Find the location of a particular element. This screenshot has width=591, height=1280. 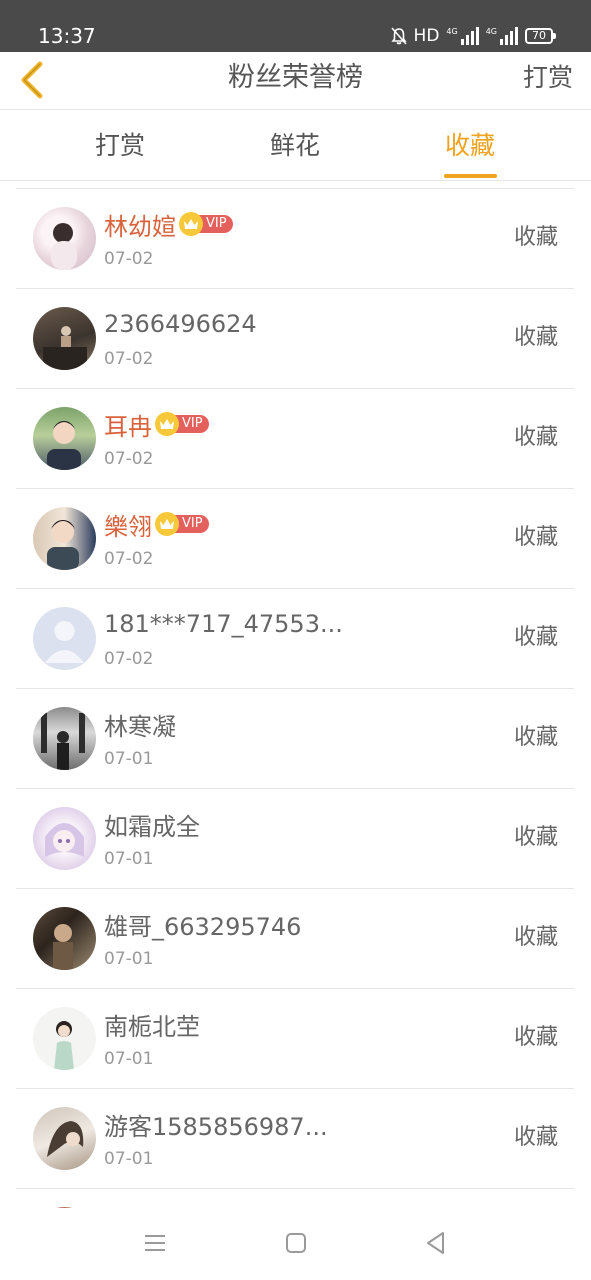

battery-icon: 70 is located at coordinates (540, 36).